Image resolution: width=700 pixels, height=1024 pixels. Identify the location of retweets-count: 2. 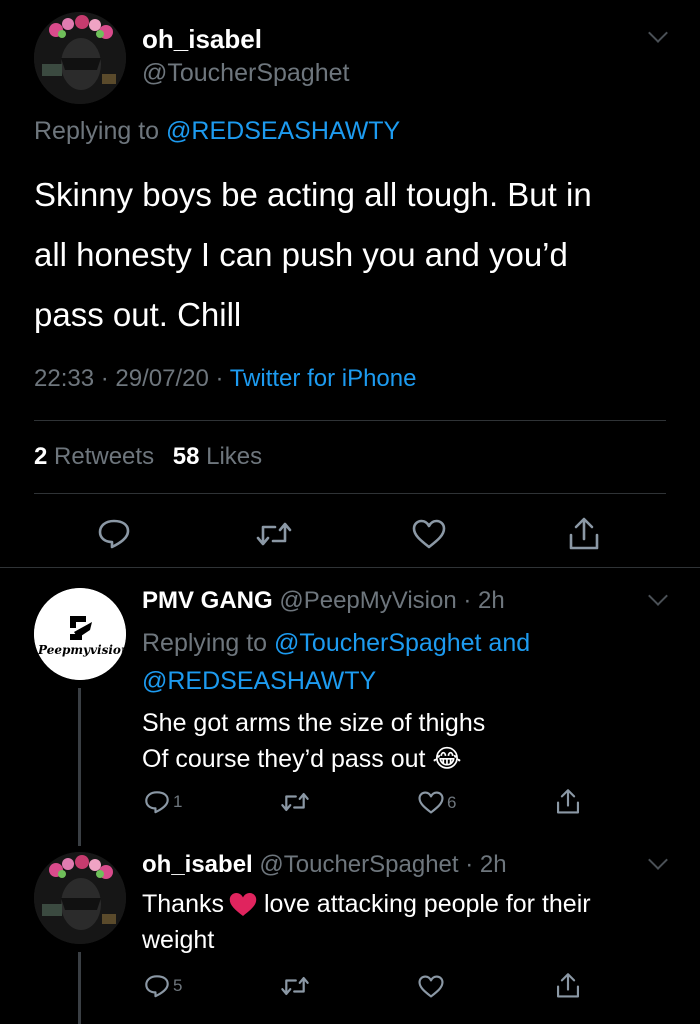
(41, 456).